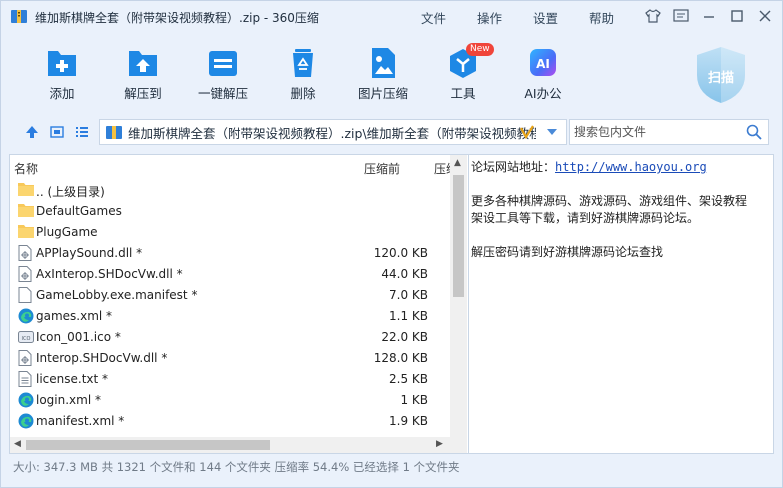 The width and height of the screenshot is (783, 488). I want to click on file-name: games.xml *, so click(74, 316).